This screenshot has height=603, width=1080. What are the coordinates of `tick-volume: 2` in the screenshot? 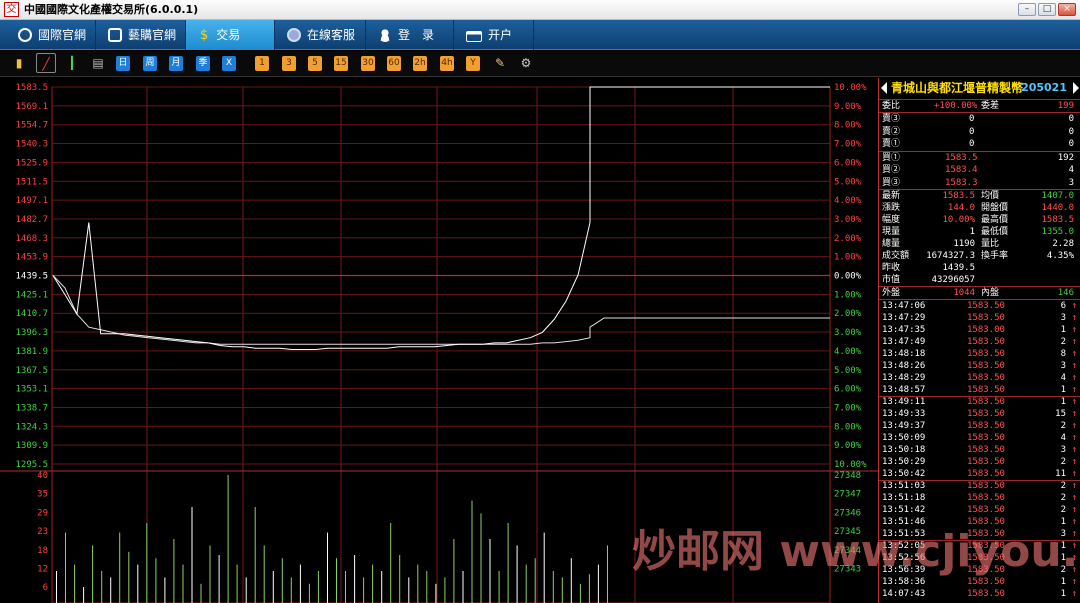 It's located at (1063, 510).